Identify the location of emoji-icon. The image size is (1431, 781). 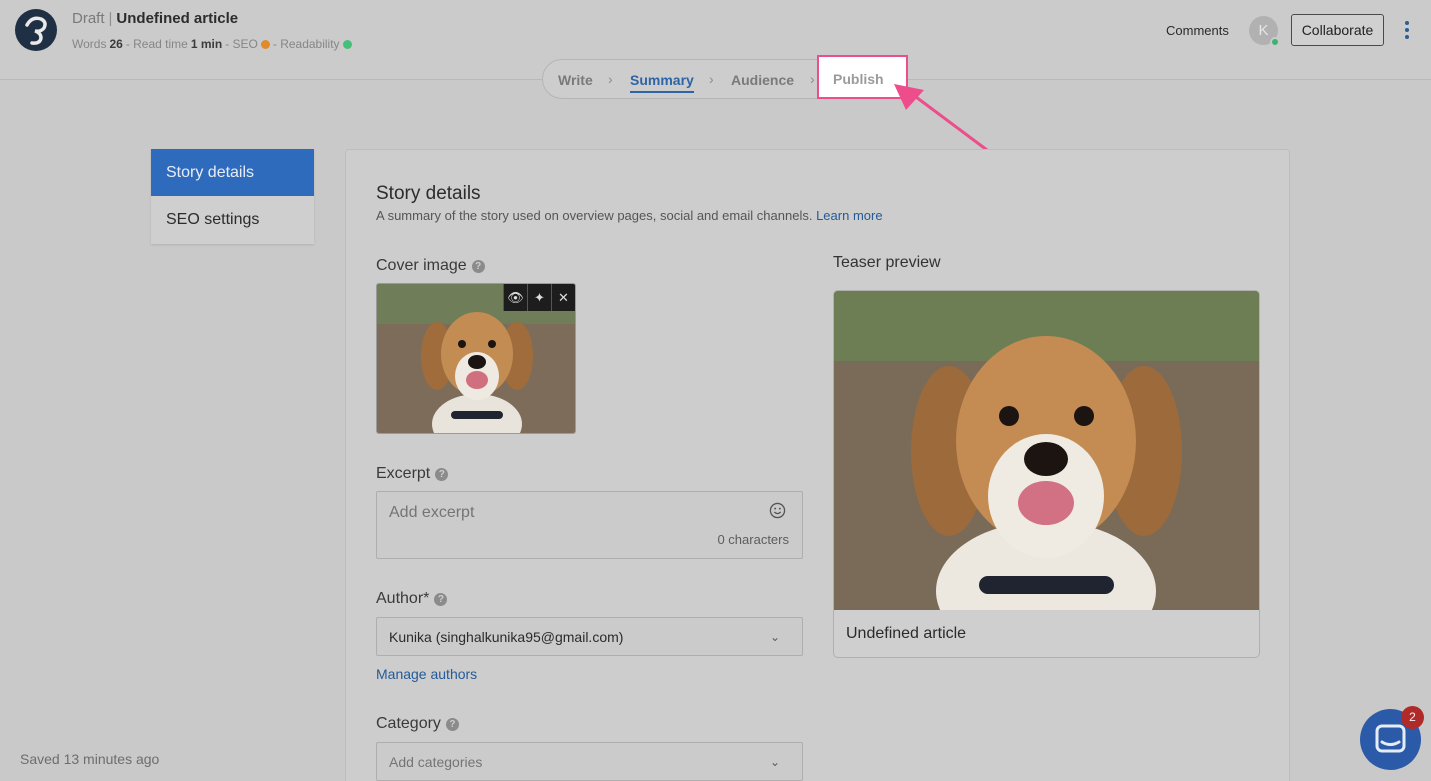
(777, 510).